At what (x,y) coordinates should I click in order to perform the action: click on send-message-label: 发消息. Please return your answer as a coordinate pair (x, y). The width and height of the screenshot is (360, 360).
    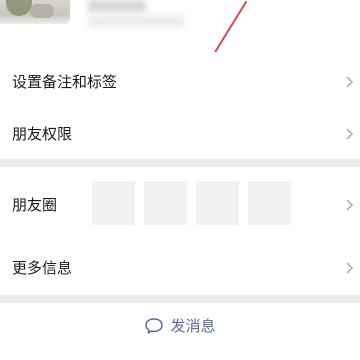
    Looking at the image, I should click on (193, 326).